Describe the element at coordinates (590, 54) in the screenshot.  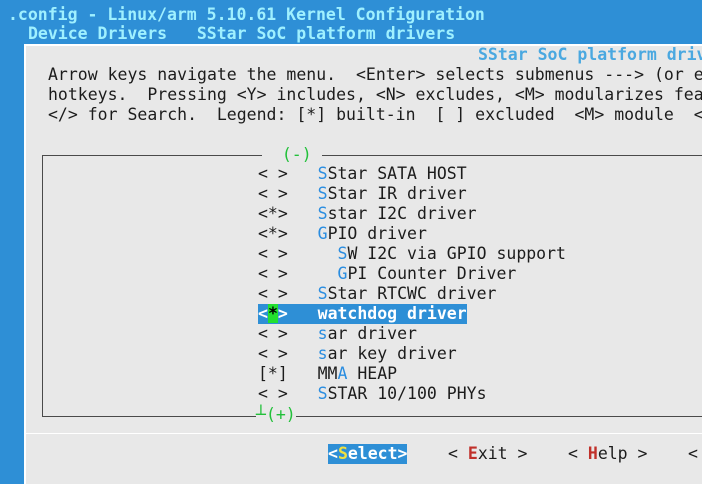
I see `dialog-title: SStar SoC platform driv` at that location.